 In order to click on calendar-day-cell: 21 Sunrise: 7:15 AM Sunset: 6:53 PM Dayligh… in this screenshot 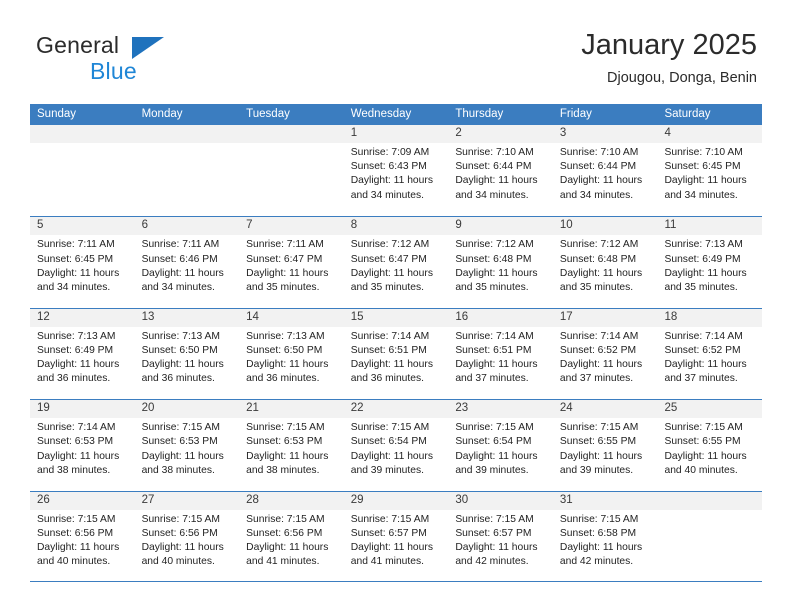, I will do `click(291, 445)`.